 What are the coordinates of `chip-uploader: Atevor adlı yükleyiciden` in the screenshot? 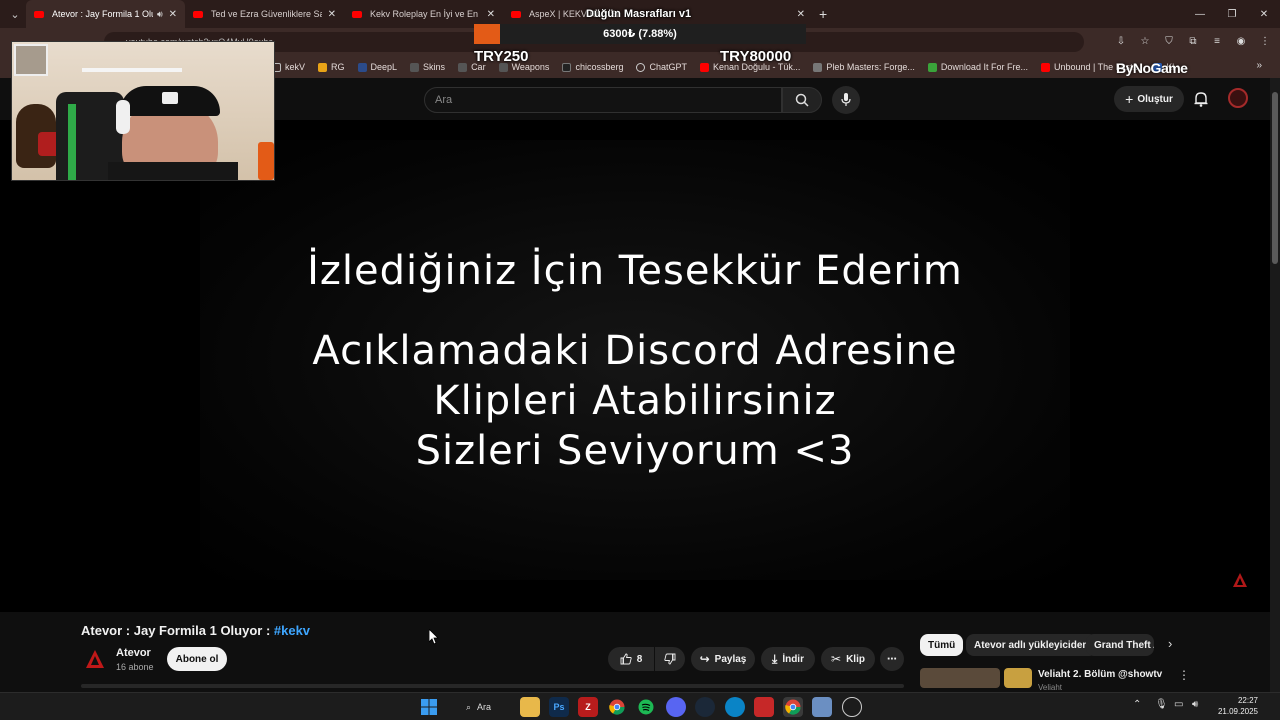 It's located at (1031, 645).